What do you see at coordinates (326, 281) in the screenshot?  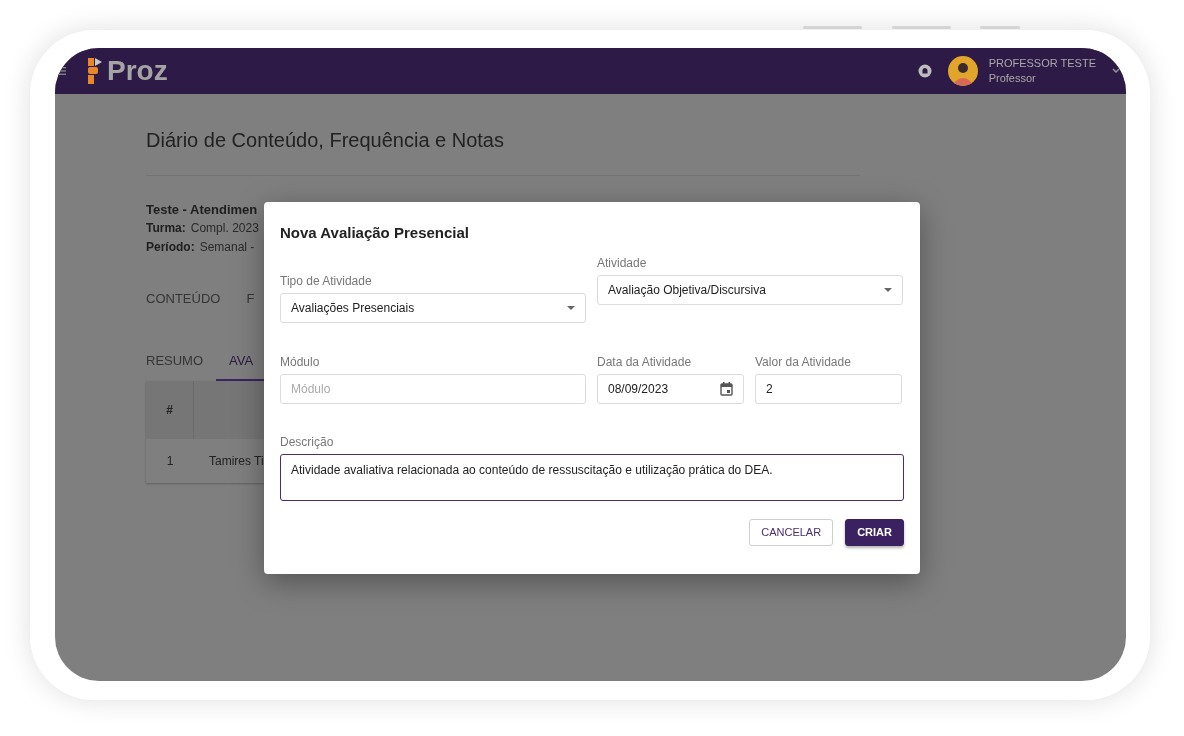 I see `field-label: Tipo de Atividade` at bounding box center [326, 281].